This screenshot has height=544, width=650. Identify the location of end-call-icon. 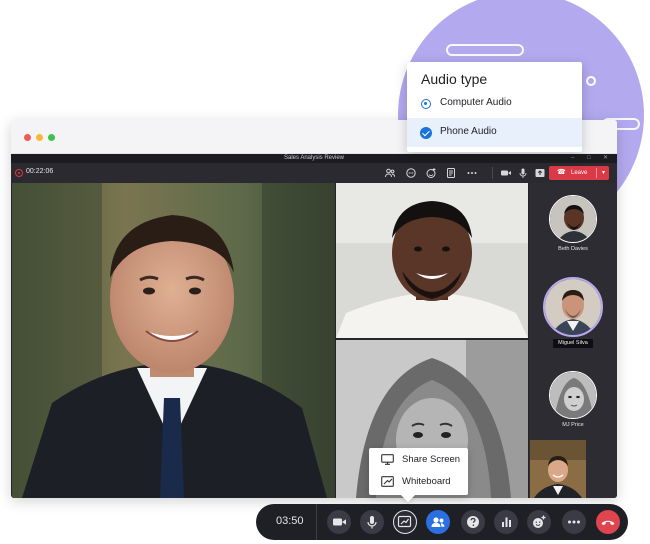
(608, 523).